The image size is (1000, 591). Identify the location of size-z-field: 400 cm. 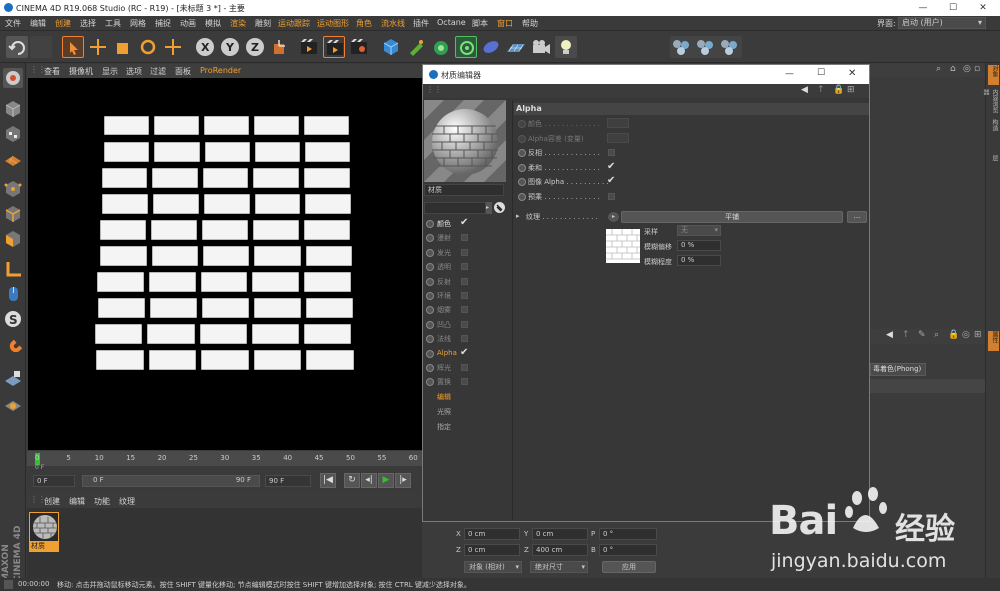
(560, 550).